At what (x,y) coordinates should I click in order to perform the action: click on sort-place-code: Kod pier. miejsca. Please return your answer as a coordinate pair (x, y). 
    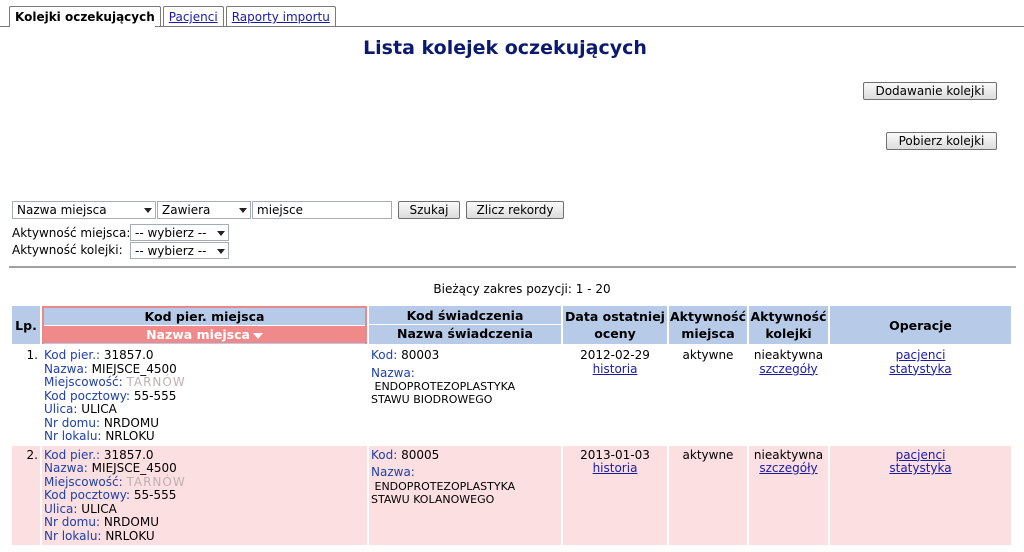
    Looking at the image, I should click on (204, 317).